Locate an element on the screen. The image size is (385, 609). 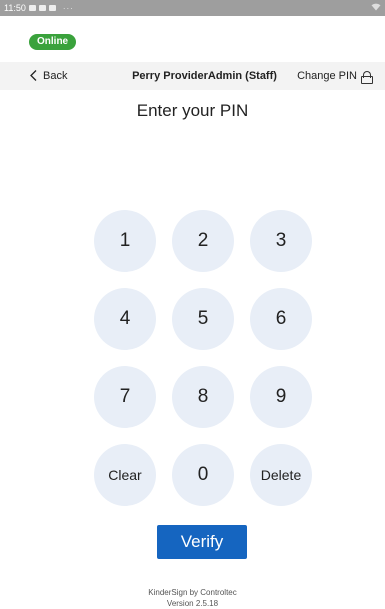
key-4: 4 is located at coordinates (125, 319).